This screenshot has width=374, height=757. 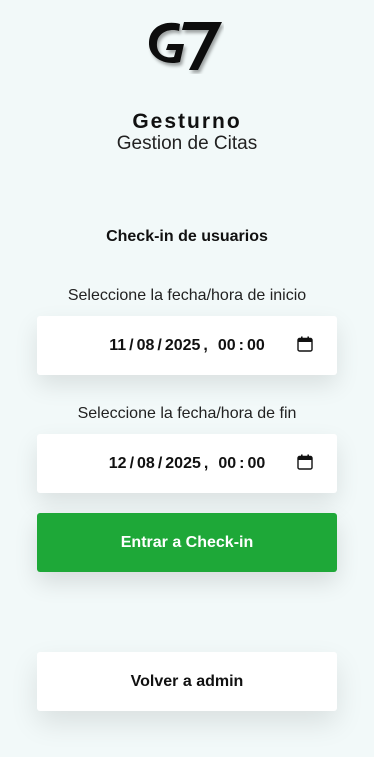 I want to click on end-minute: 00, so click(x=256, y=464).